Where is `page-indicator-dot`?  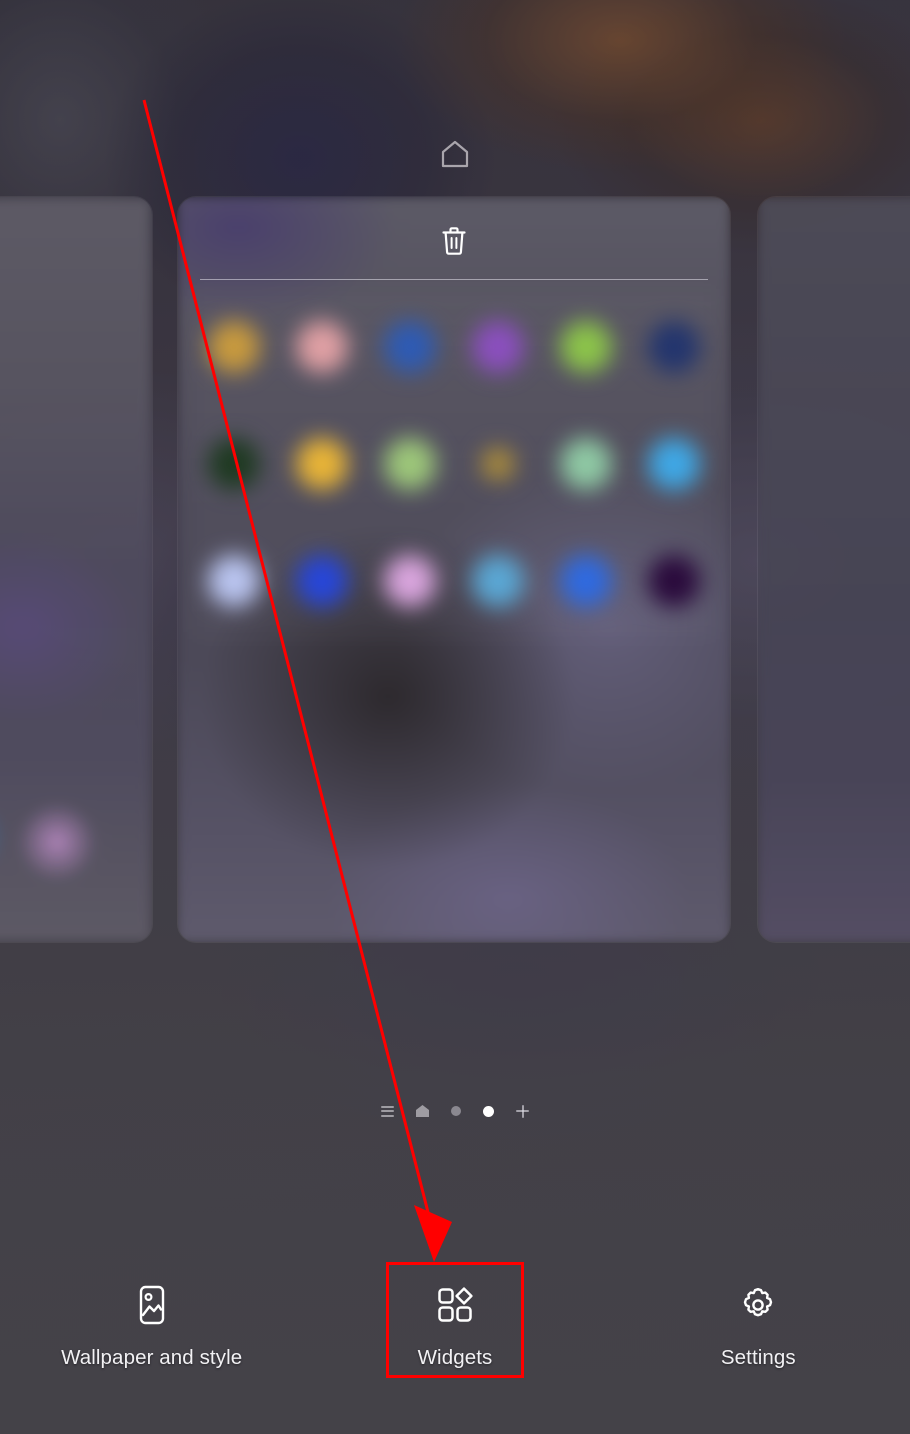
page-indicator-dot is located at coordinates (456, 1111).